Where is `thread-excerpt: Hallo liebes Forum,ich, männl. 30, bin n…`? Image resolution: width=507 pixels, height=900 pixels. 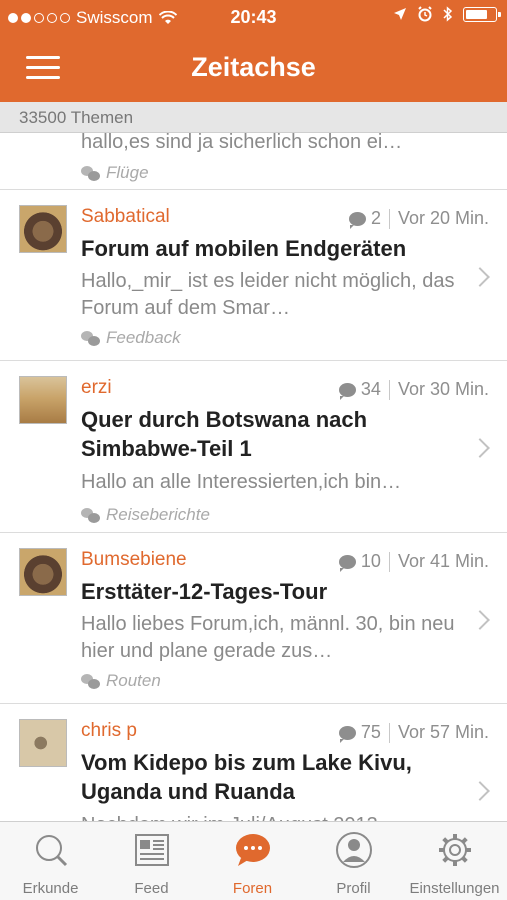
thread-excerpt: Hallo liebes Forum,ich, männl. 30, bin n… is located at coordinates (268, 637).